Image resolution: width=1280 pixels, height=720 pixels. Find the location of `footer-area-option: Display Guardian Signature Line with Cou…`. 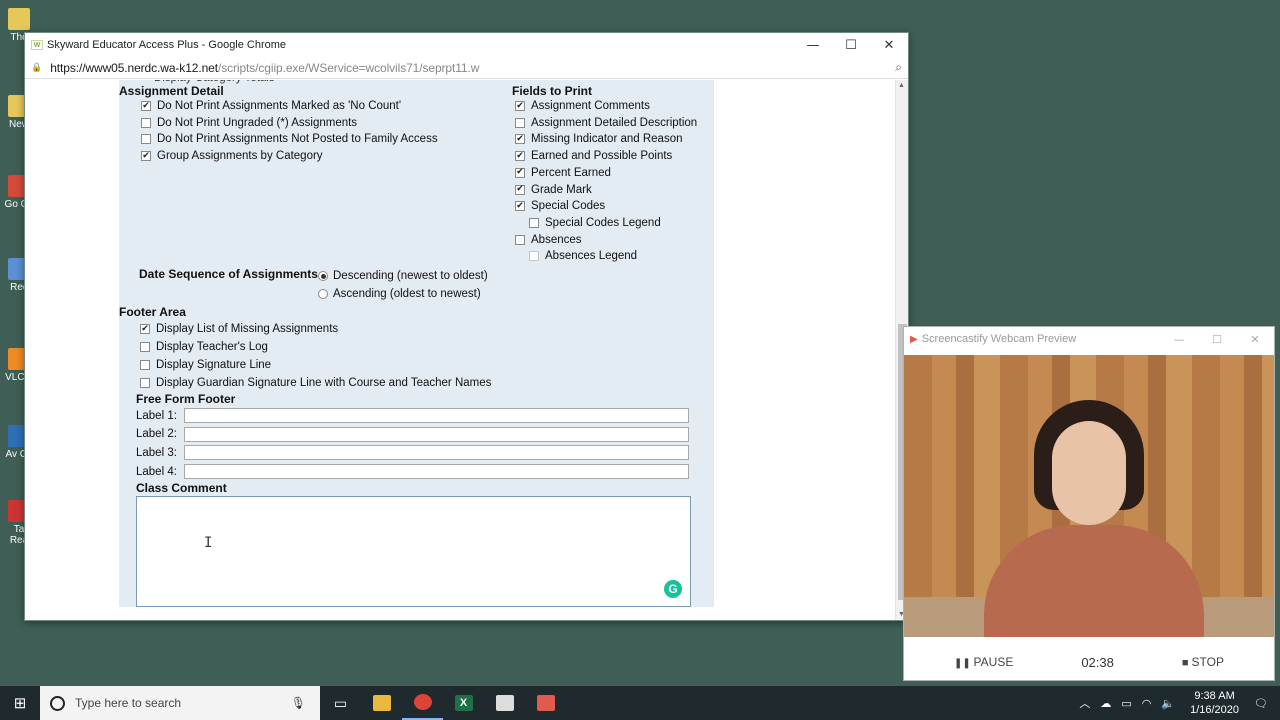

footer-area-option: Display Guardian Signature Line with Cou… is located at coordinates (315, 383).